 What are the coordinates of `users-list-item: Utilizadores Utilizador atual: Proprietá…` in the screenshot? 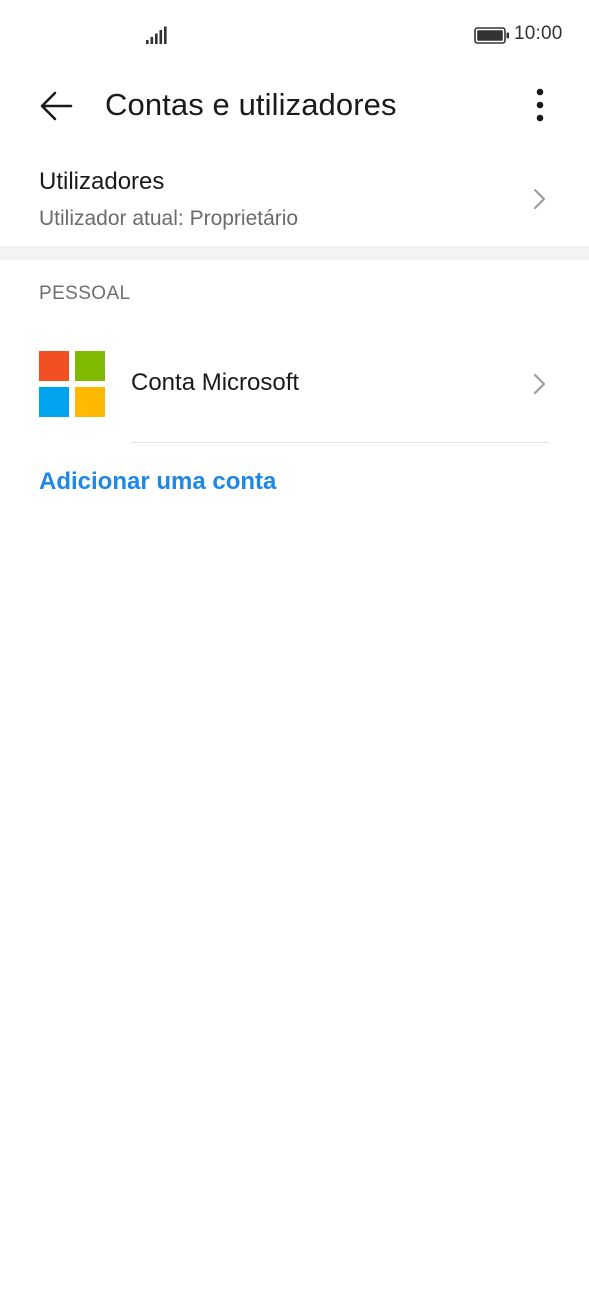 It's located at (294, 198).